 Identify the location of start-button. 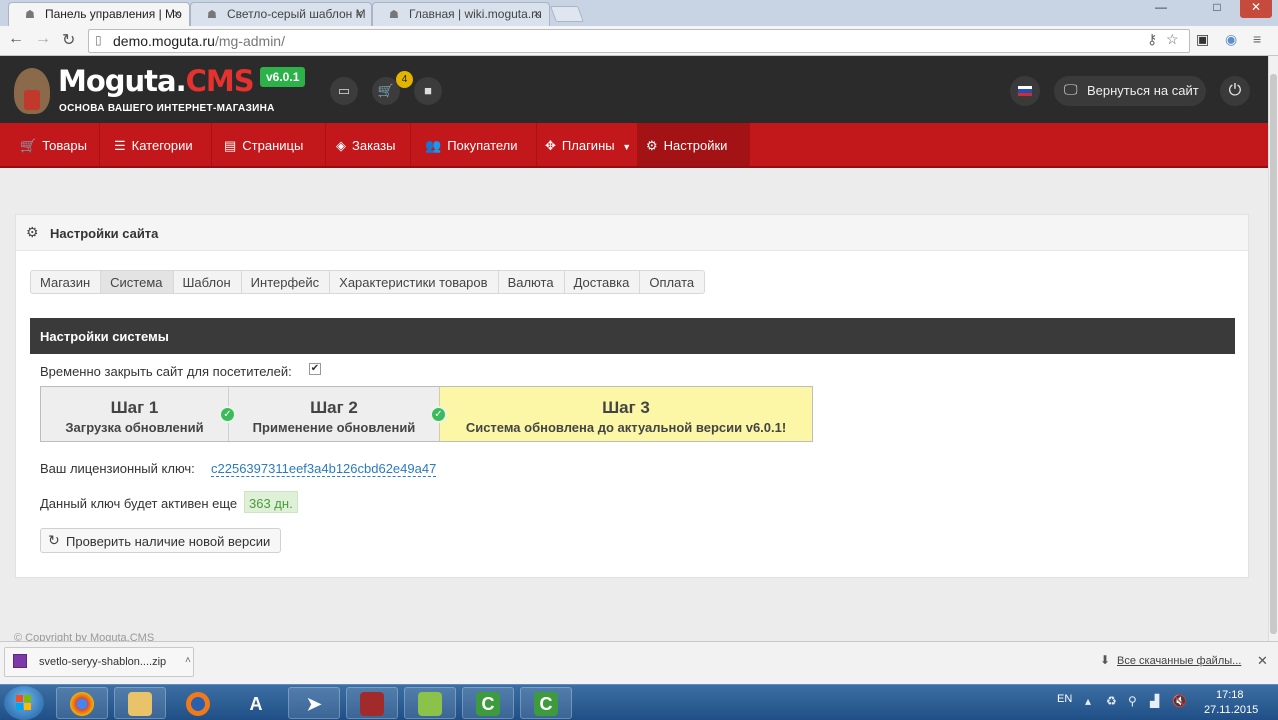
(24, 703).